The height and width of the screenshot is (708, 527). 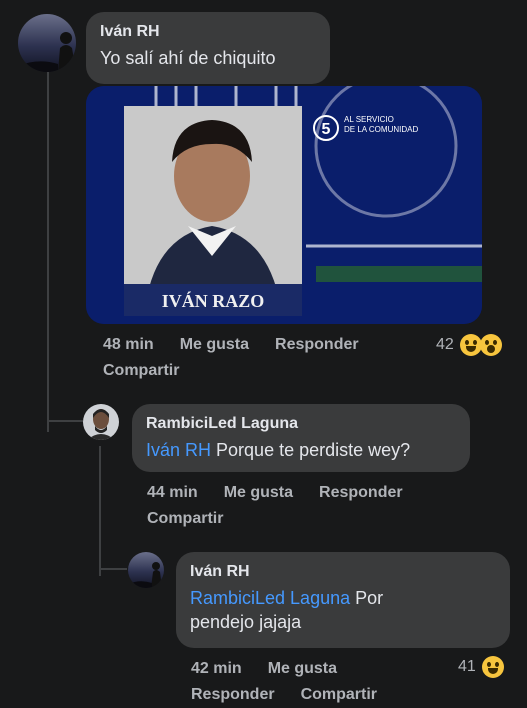 What do you see at coordinates (172, 492) in the screenshot?
I see `comment-time: 44 min` at bounding box center [172, 492].